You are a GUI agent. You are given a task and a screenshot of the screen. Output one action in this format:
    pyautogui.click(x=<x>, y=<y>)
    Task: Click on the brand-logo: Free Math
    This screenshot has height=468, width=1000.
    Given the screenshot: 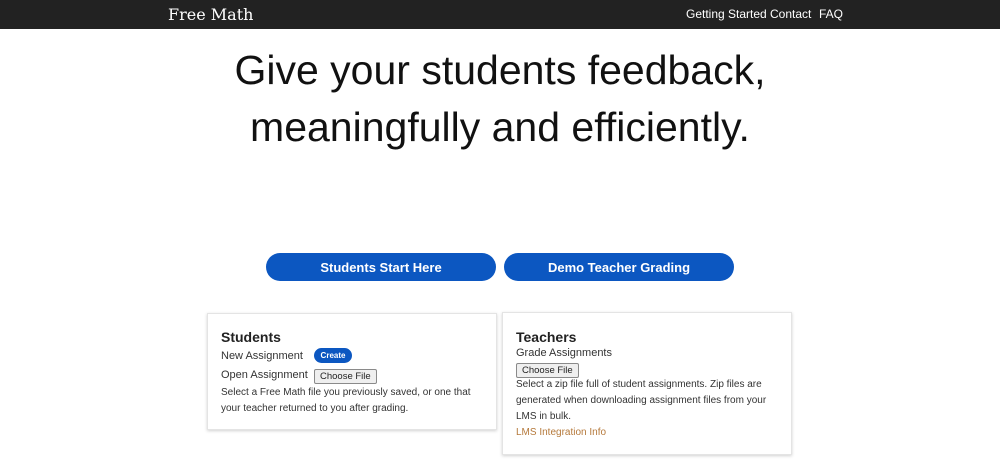 What is the action you would take?
    pyautogui.click(x=210, y=14)
    